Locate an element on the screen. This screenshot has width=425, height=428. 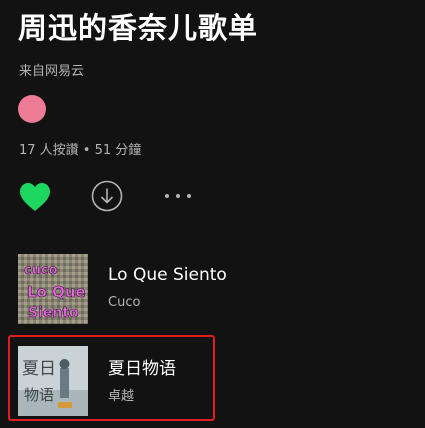
owner-avatar is located at coordinates (32, 109).